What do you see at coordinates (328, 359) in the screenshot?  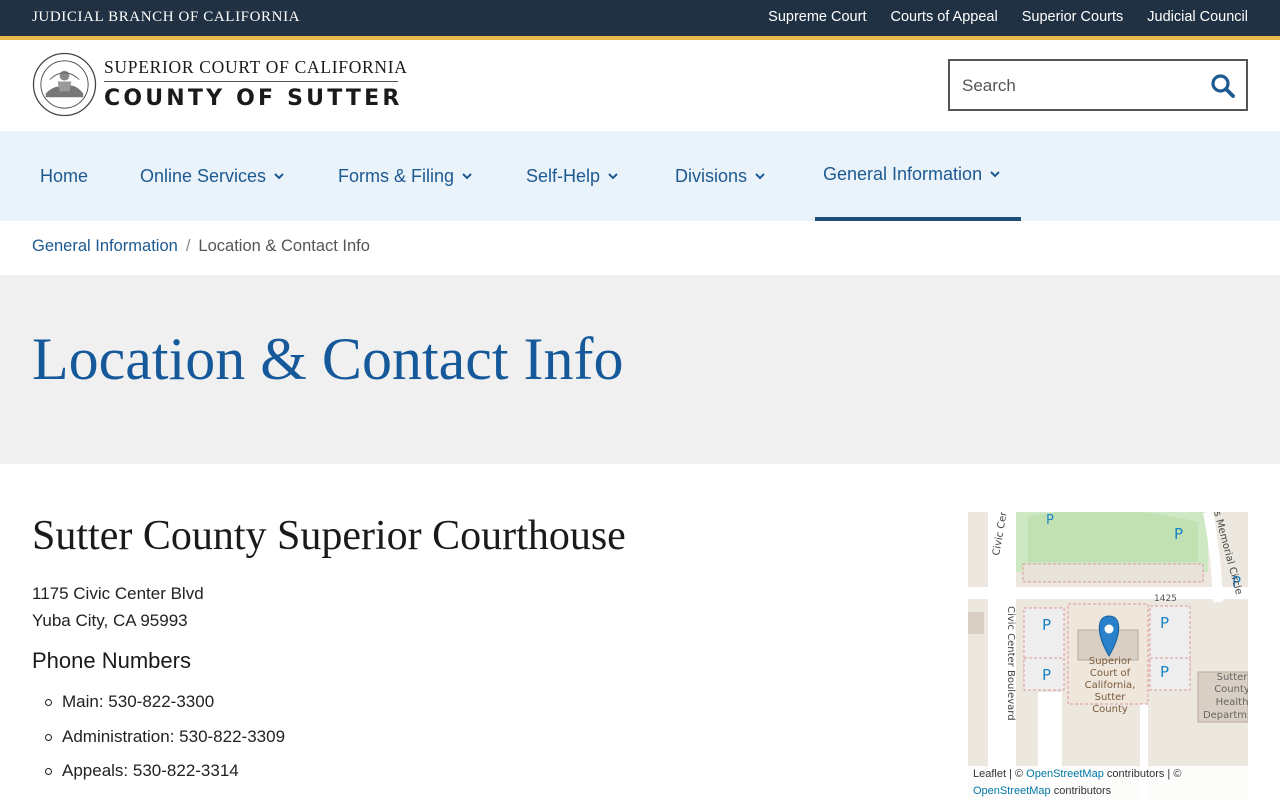 I see `page-title: Location & Contact Info` at bounding box center [328, 359].